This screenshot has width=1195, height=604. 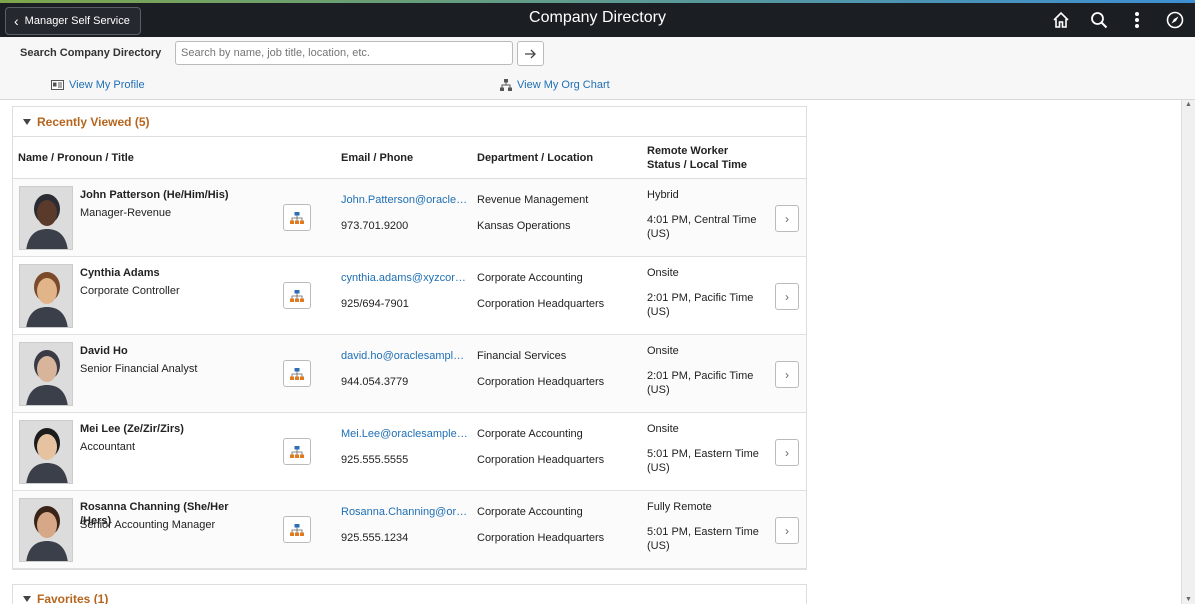 I want to click on favorites-header: Favorites (1), so click(x=409, y=594).